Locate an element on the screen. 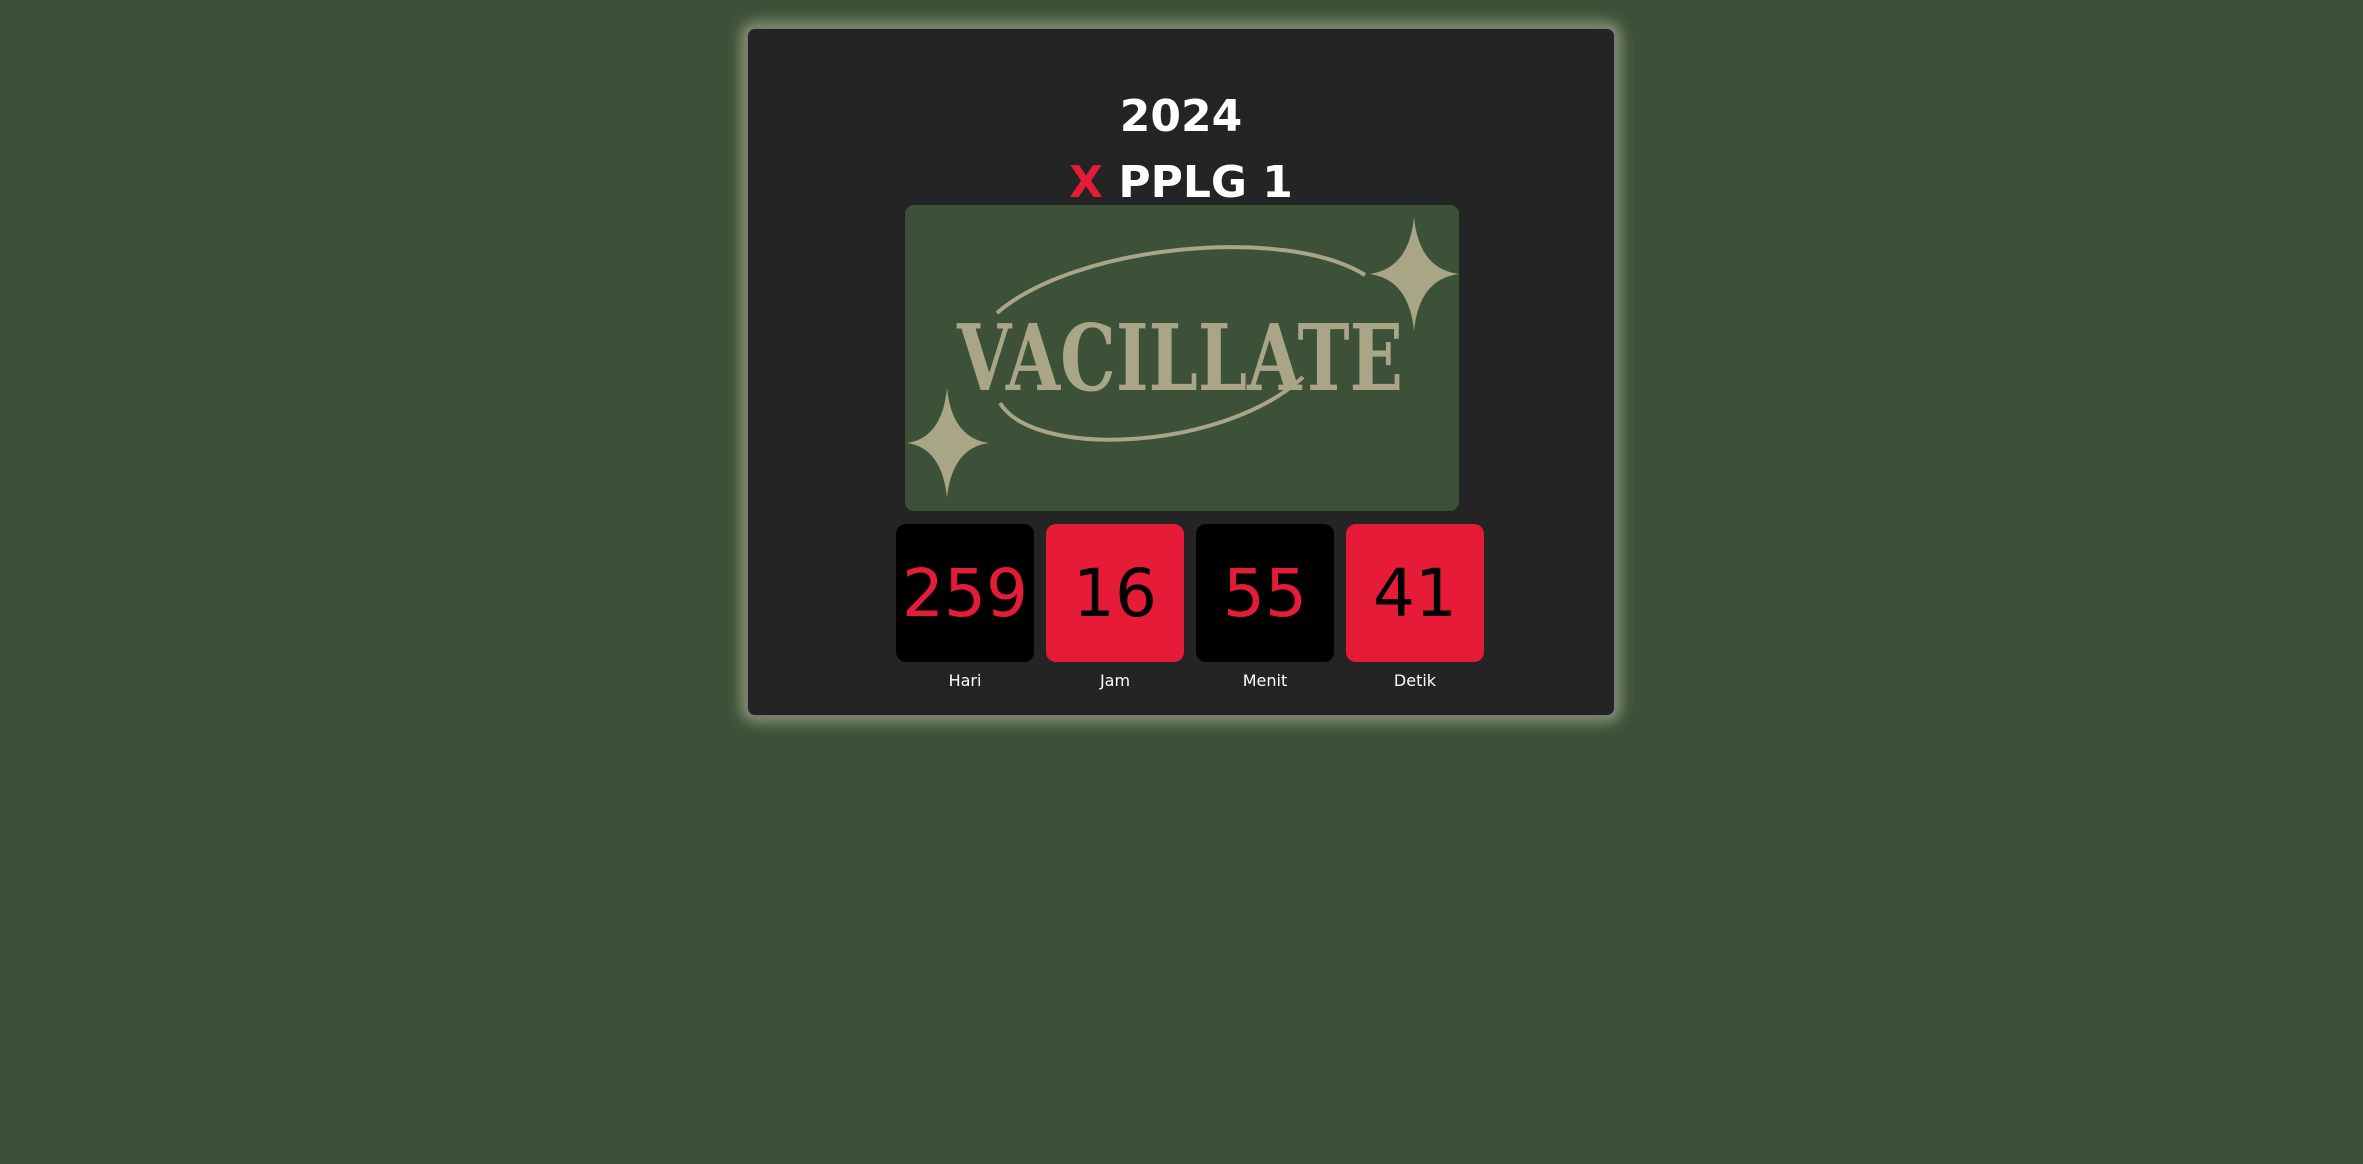 The height and width of the screenshot is (1164, 2363). countdown-boxes: 259 Hari 16 Jam 55 Menit 41 Detik is located at coordinates (1190, 609).